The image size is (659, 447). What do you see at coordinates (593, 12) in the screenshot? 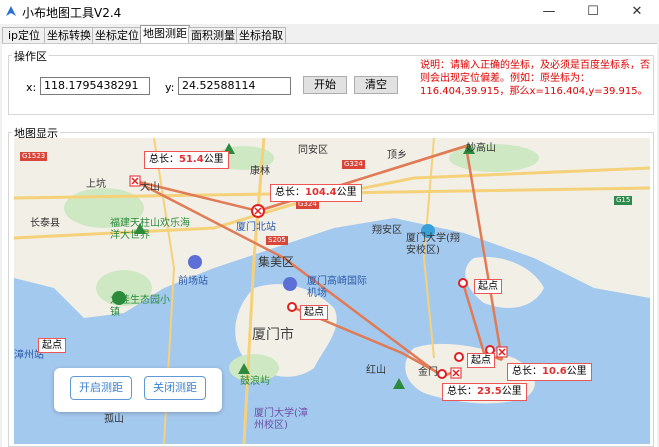
I see `maximize-button: ☐` at bounding box center [593, 12].